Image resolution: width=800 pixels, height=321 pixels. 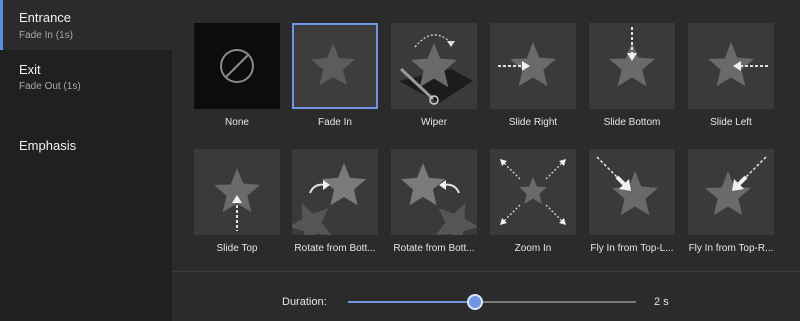 I want to click on effect-label: Fade In, so click(x=335, y=122).